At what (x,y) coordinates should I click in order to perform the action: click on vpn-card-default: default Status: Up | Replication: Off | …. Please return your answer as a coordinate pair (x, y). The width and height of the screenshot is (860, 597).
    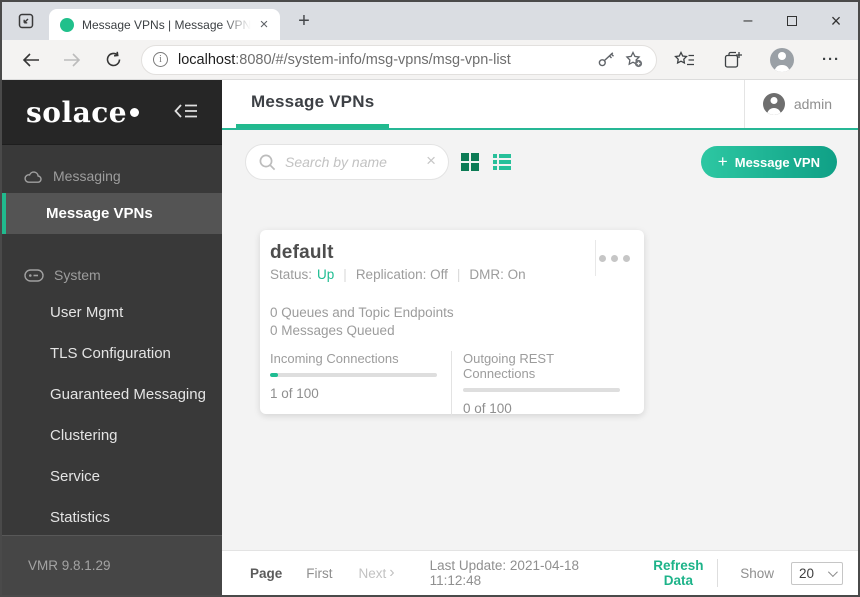
    Looking at the image, I should click on (452, 323).